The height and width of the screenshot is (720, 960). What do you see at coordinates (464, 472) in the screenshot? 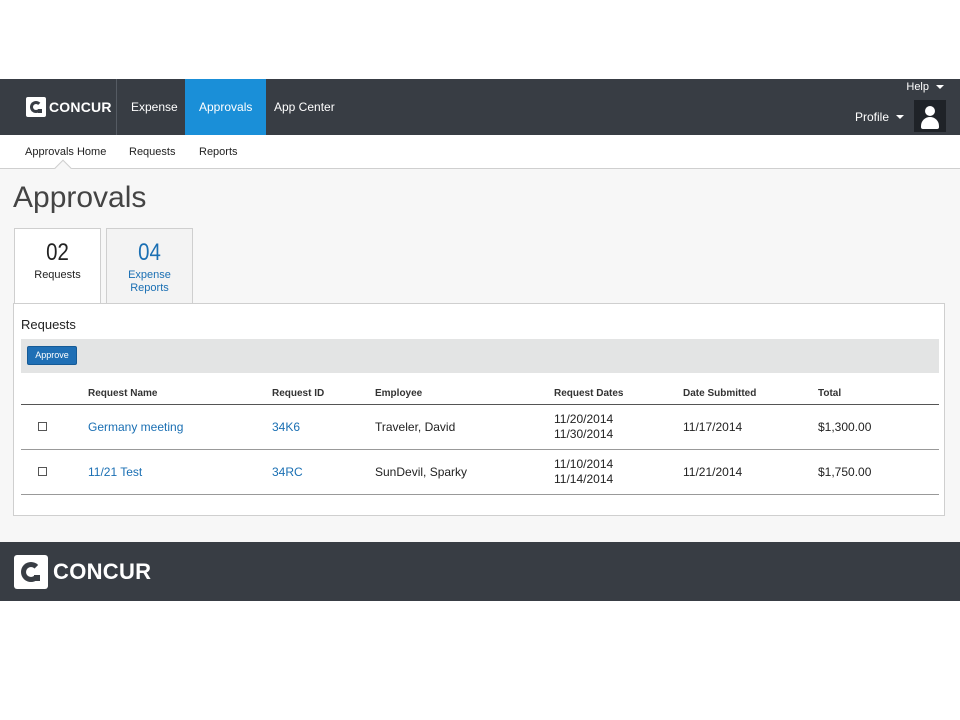
I see `employee-cell: SunDevil, Sparky` at bounding box center [464, 472].